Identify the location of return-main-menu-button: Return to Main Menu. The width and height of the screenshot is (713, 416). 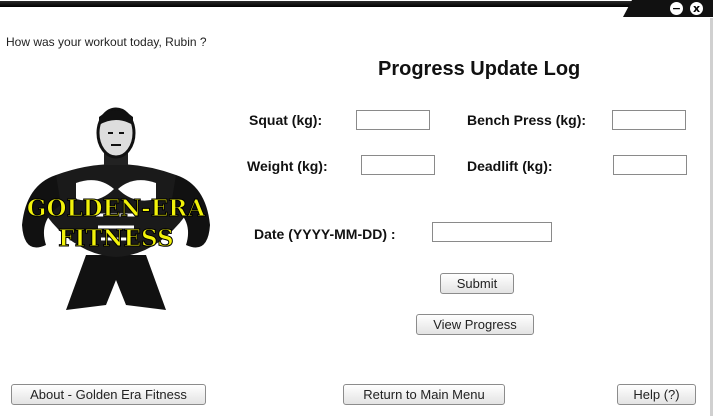
(424, 394).